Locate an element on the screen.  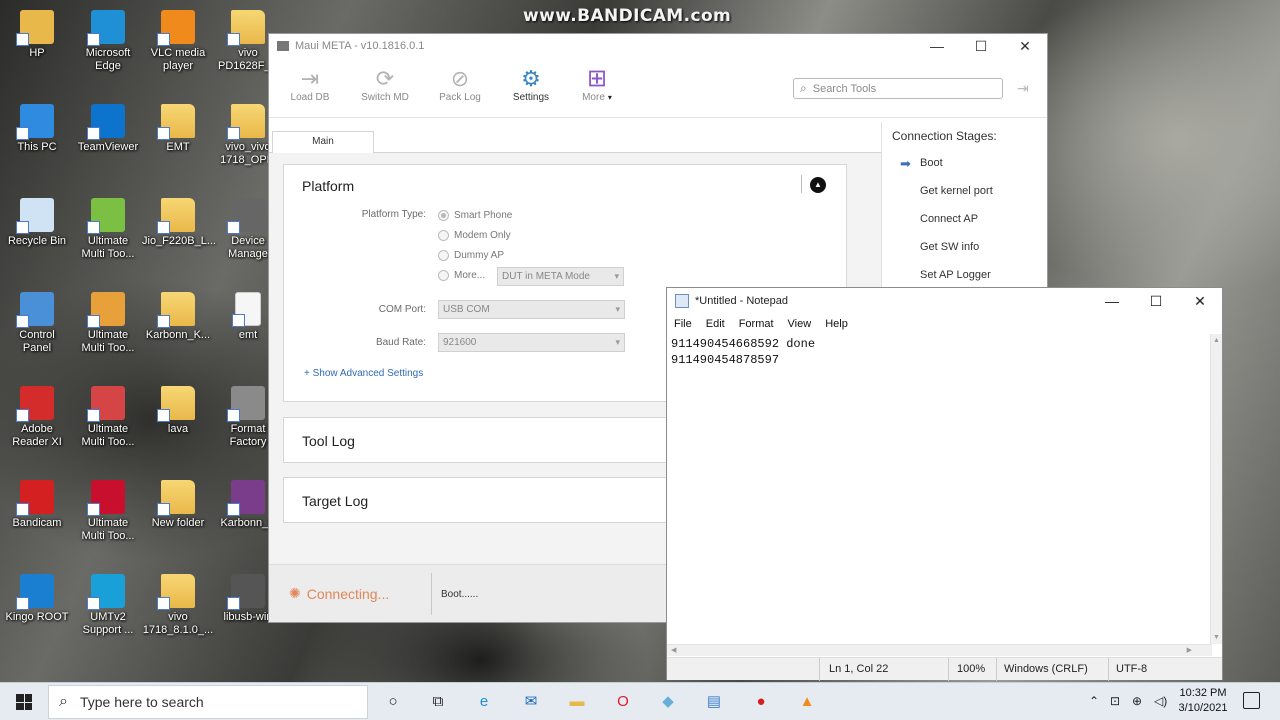
taskbar-search-box: ⌕ Type here to search is located at coordinates (208, 702).